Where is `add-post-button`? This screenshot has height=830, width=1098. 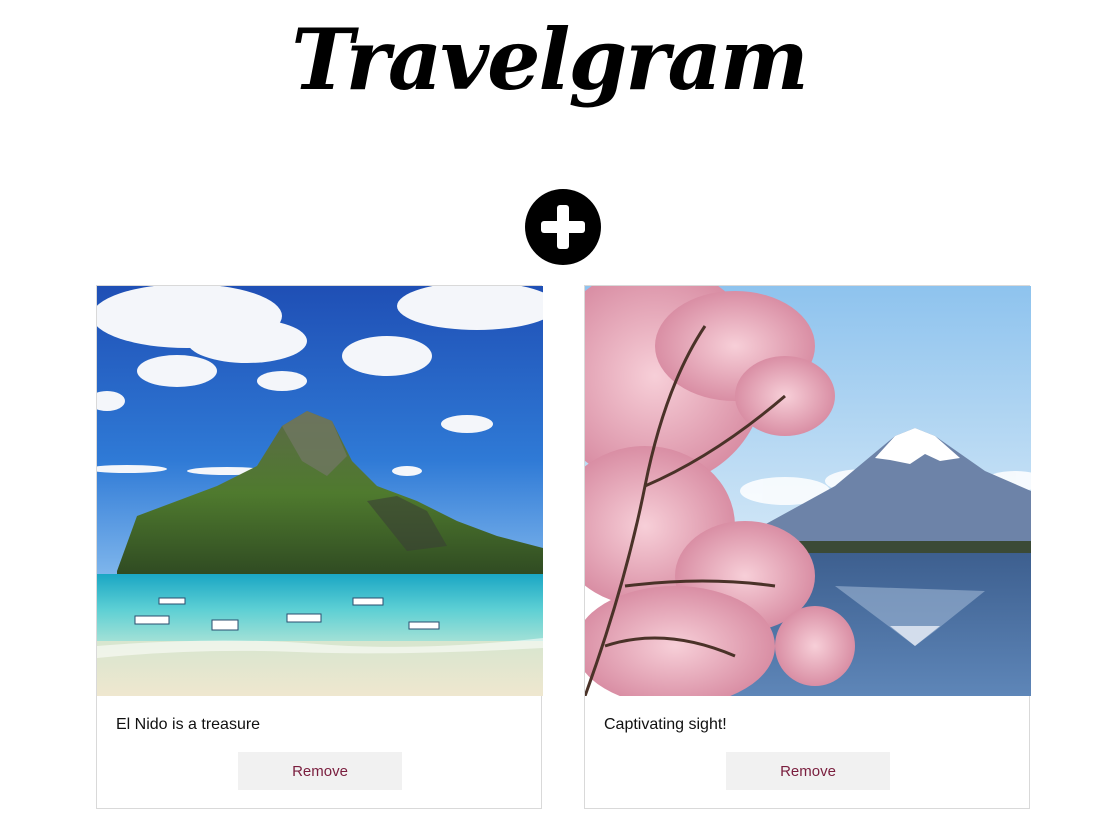
add-post-button is located at coordinates (563, 227).